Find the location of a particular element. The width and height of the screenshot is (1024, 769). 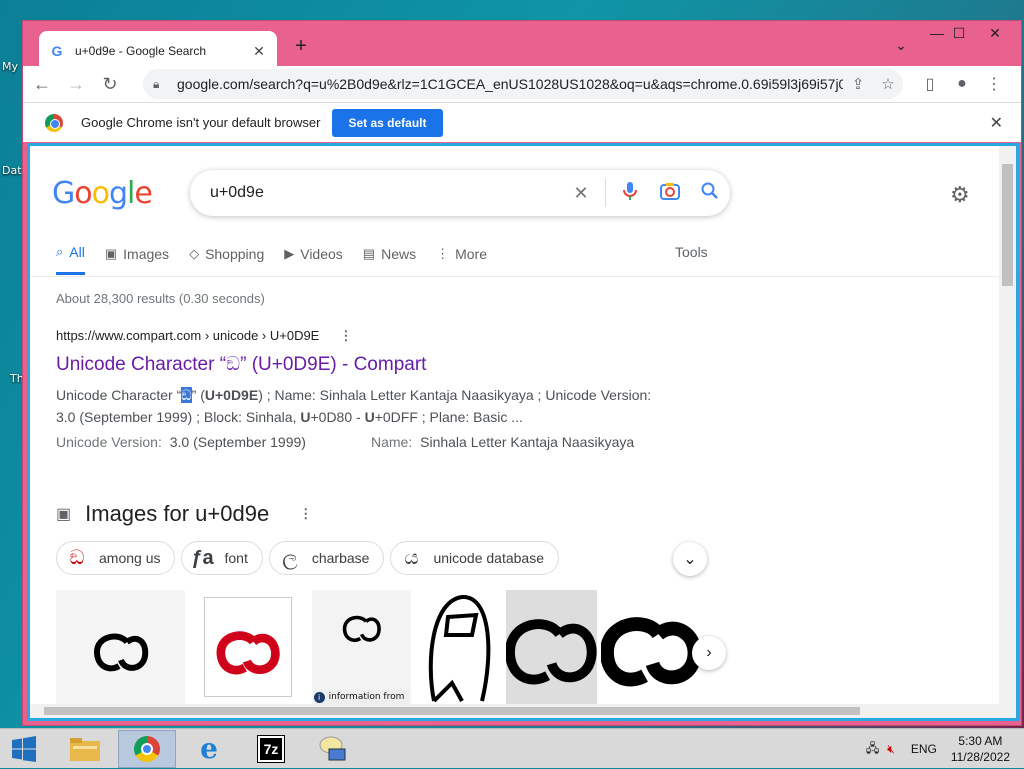

chip-thumb: ƒa is located at coordinates (202, 557).